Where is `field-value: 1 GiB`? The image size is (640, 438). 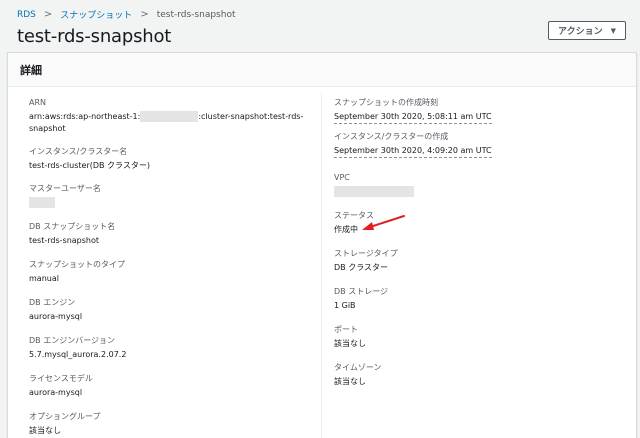
field-value: 1 GiB is located at coordinates (345, 305).